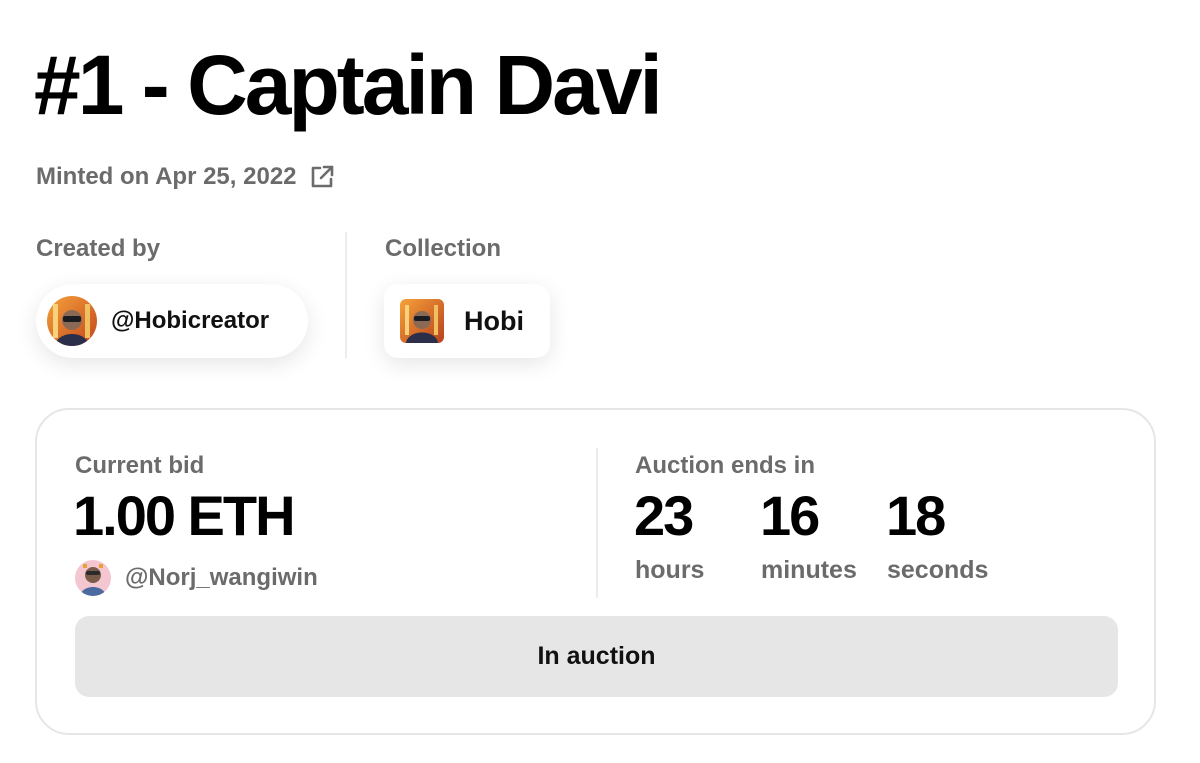  What do you see at coordinates (72, 321) in the screenshot?
I see `creator-avatar` at bounding box center [72, 321].